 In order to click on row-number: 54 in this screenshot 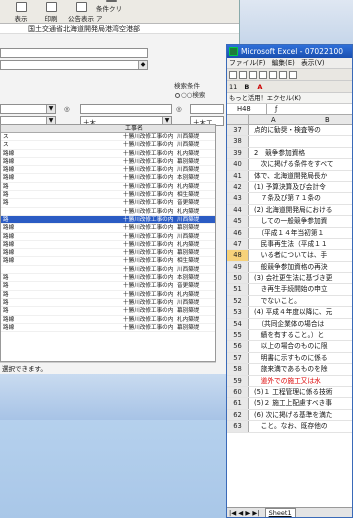, I will do `click(238, 324)`.